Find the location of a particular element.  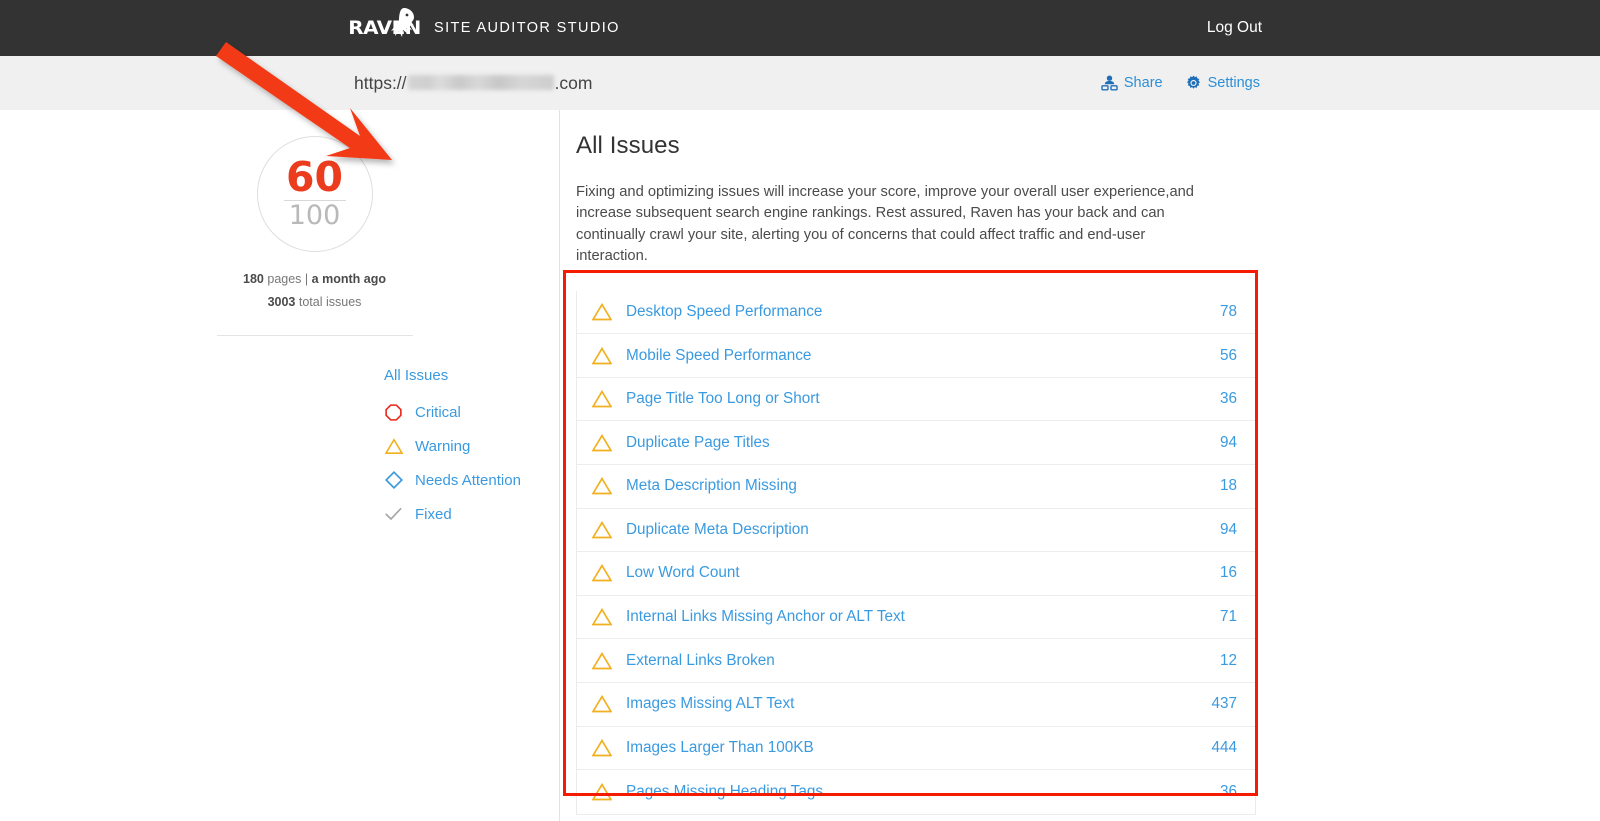

sidebar-item-critical: Critical is located at coordinates (471, 412).